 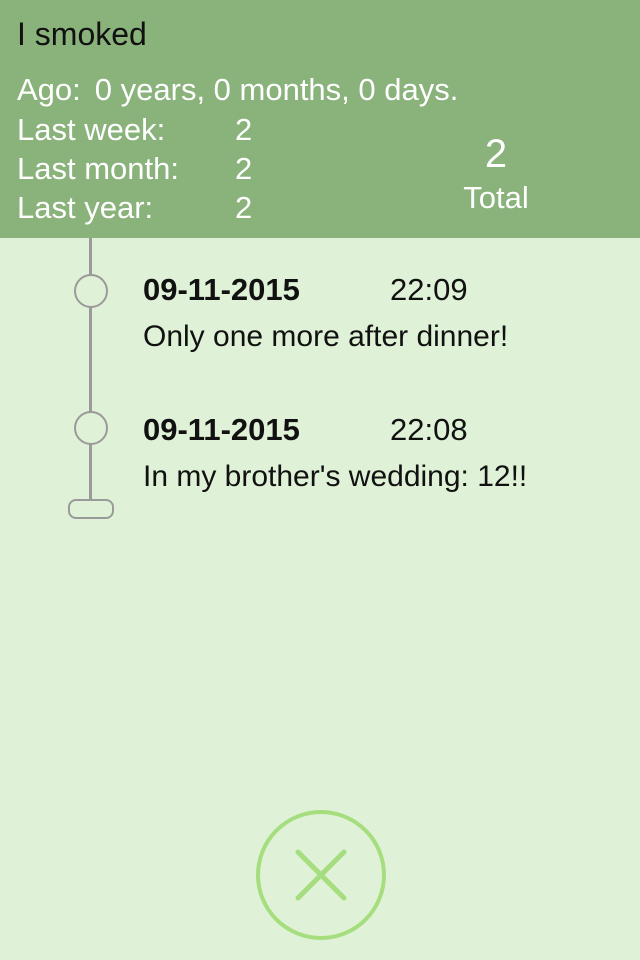 What do you see at coordinates (496, 197) in the screenshot?
I see `total-label: Total` at bounding box center [496, 197].